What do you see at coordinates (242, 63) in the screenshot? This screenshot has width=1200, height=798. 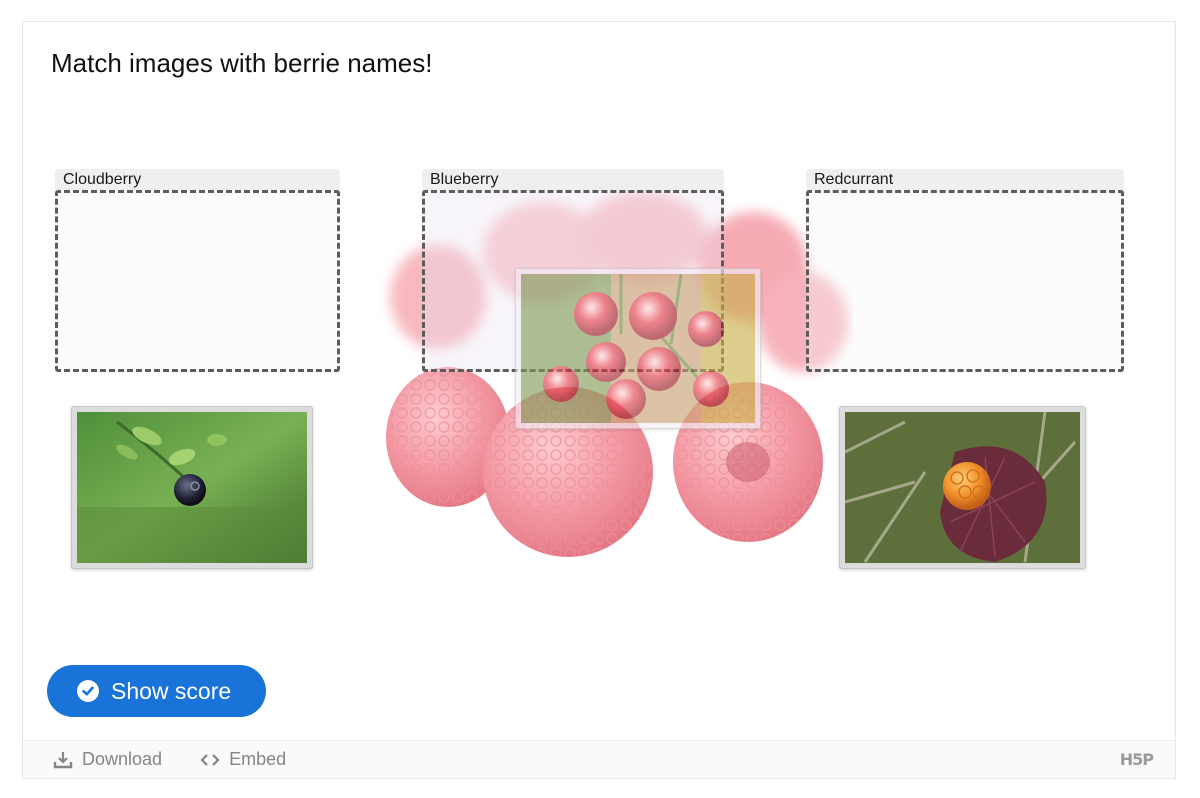 I see `task-title: Match images with berrie names!` at bounding box center [242, 63].